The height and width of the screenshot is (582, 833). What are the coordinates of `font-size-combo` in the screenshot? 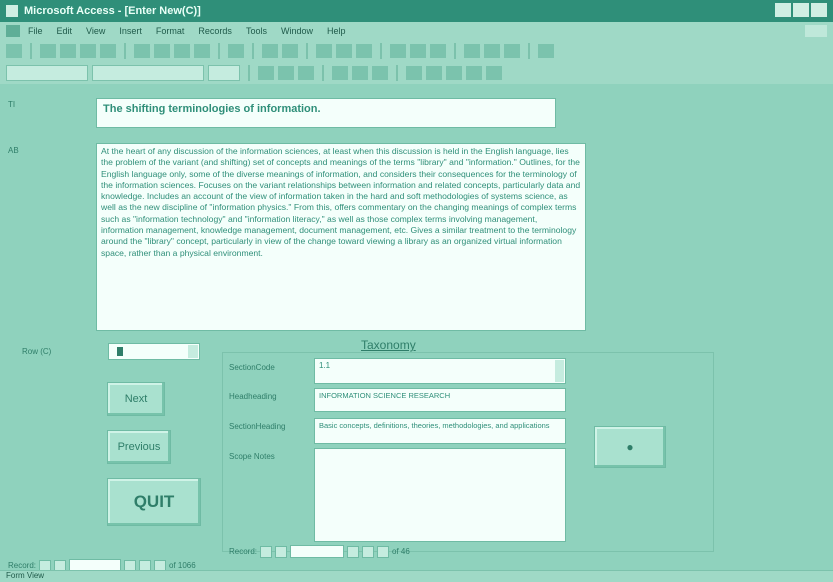 It's located at (224, 73).